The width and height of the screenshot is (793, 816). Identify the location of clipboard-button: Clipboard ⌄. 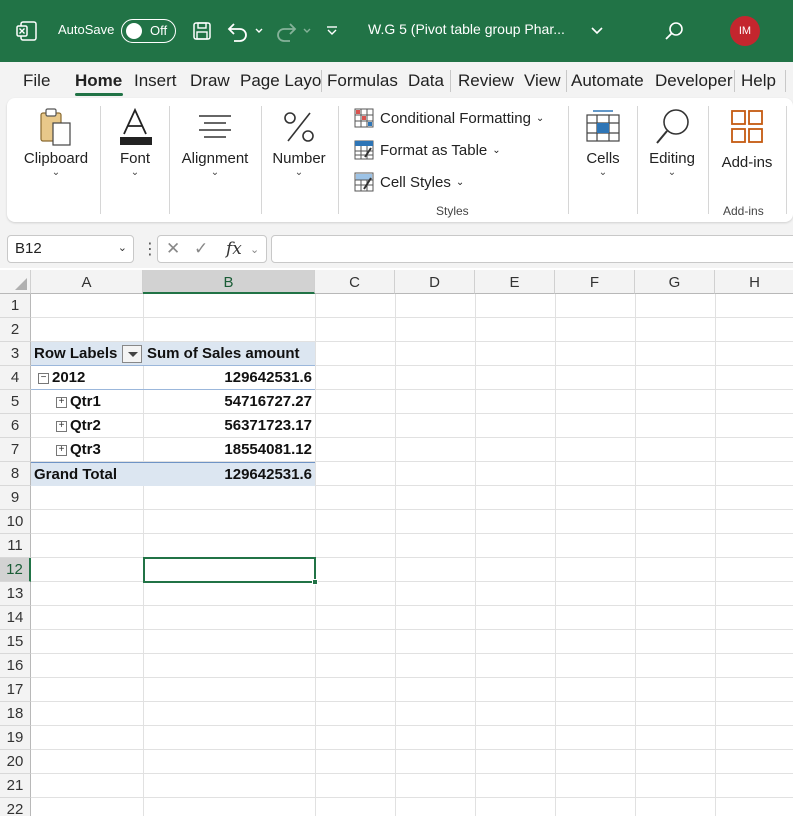
(56, 142).